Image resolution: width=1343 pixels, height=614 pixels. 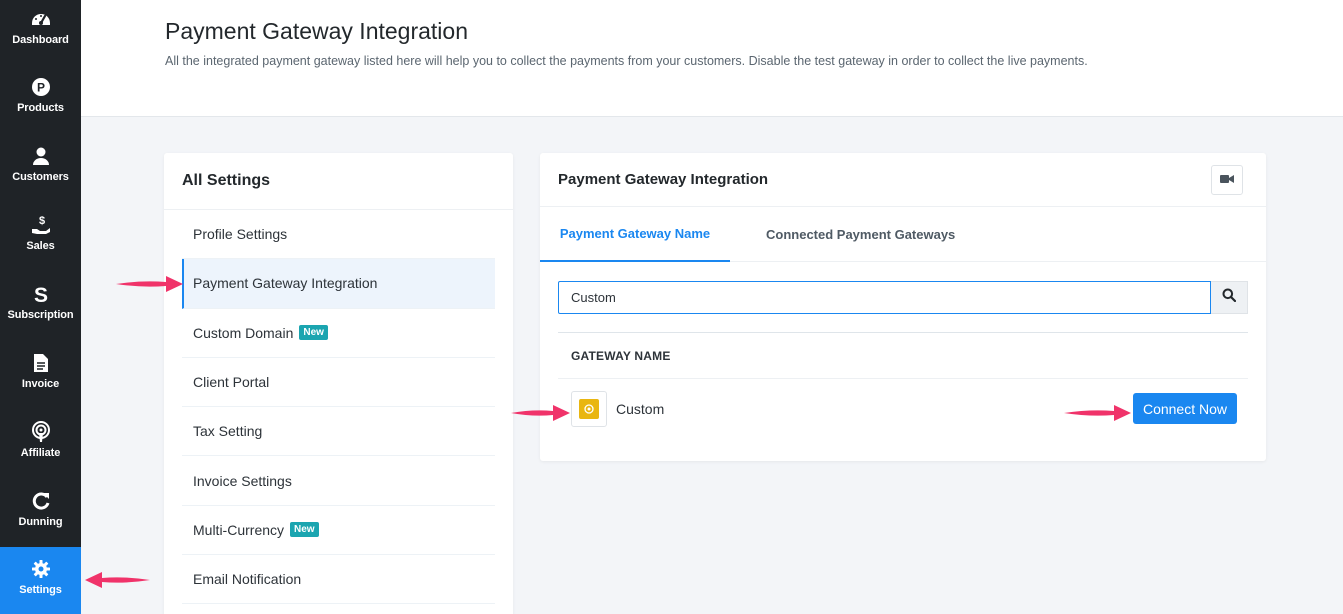 What do you see at coordinates (903, 355) in the screenshot?
I see `table-header-gateway-name: GATEWAY NAME` at bounding box center [903, 355].